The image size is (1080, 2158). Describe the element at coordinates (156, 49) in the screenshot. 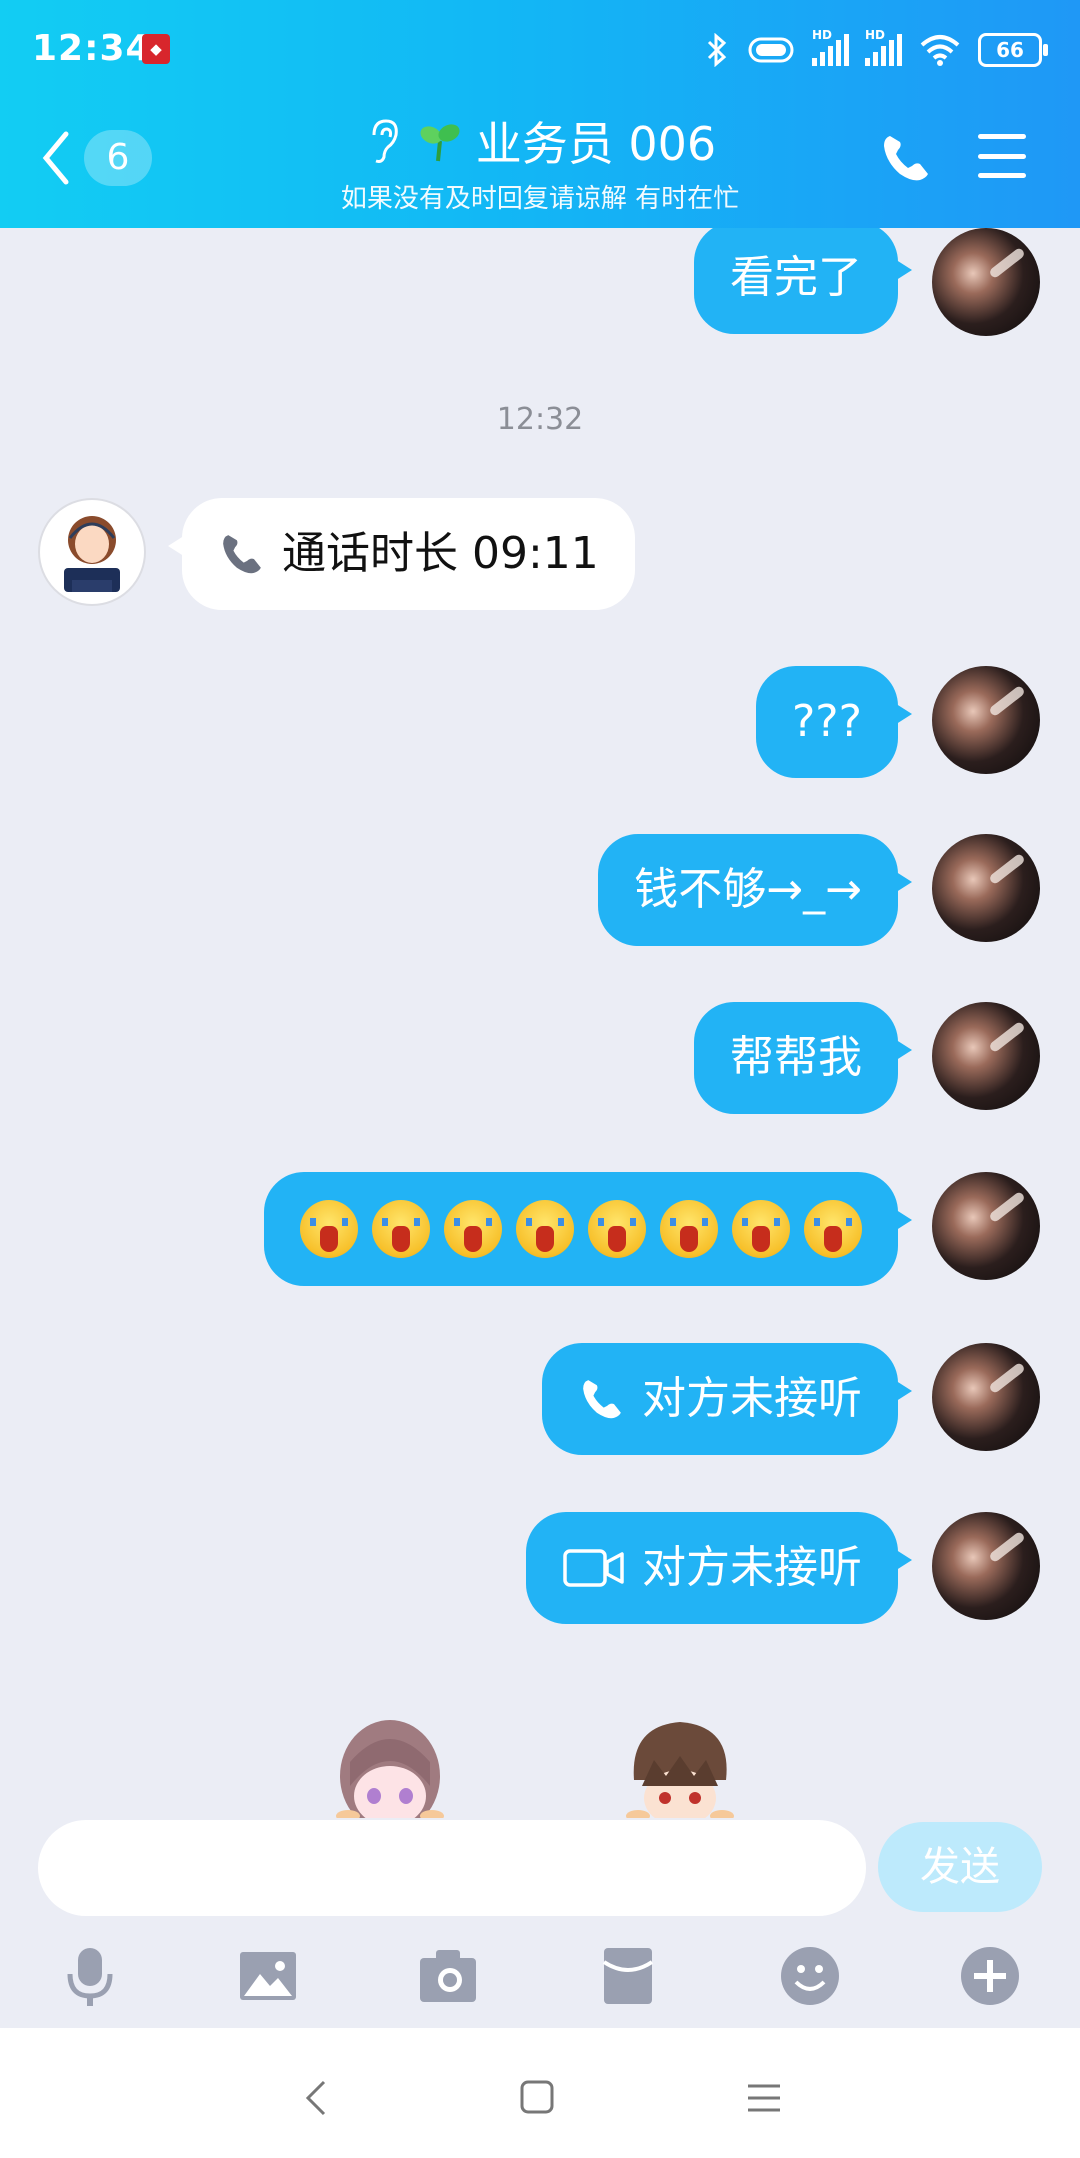

I see `notification-app-icon: ◆` at that location.